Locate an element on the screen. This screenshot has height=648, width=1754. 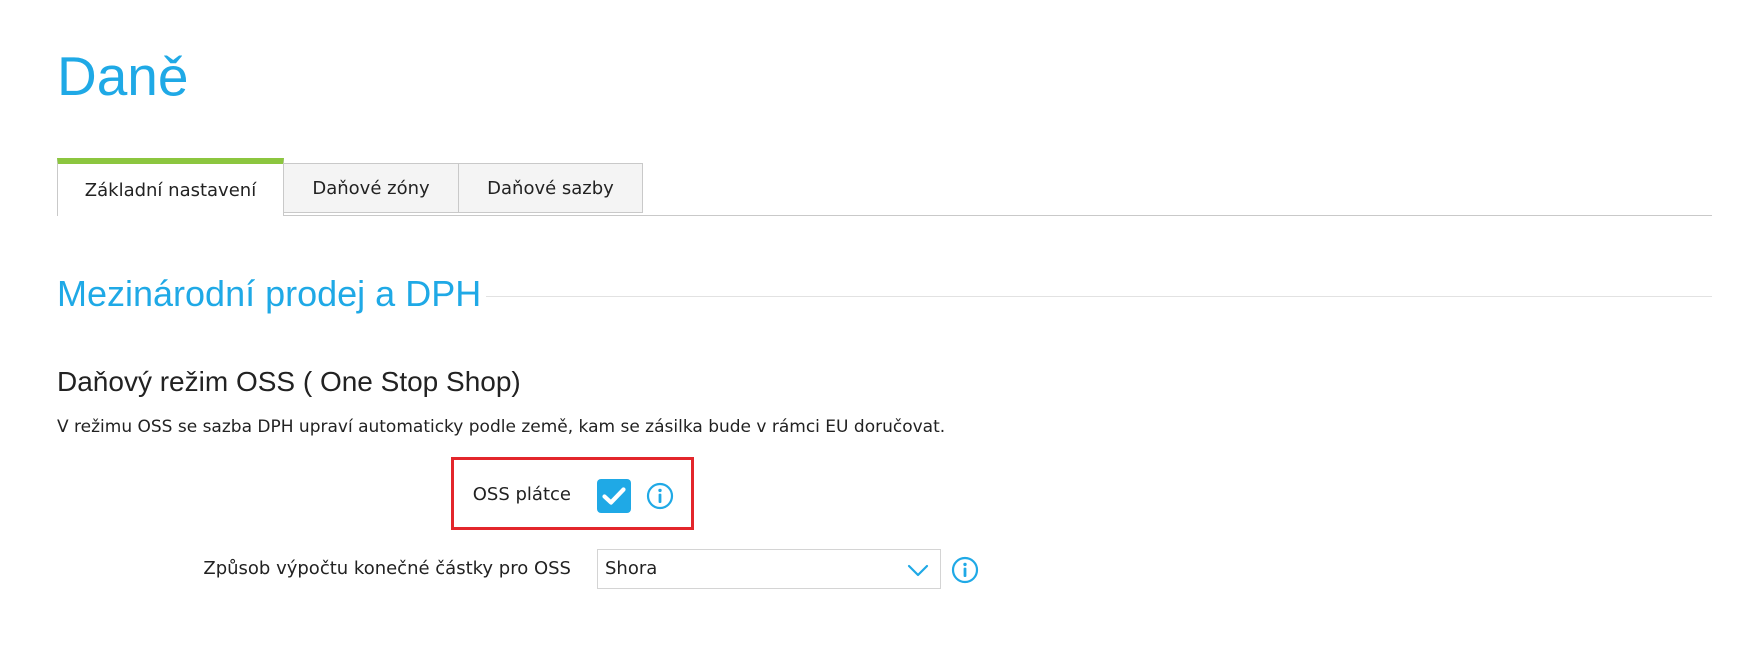
oss-payer-checkbox is located at coordinates (614, 496).